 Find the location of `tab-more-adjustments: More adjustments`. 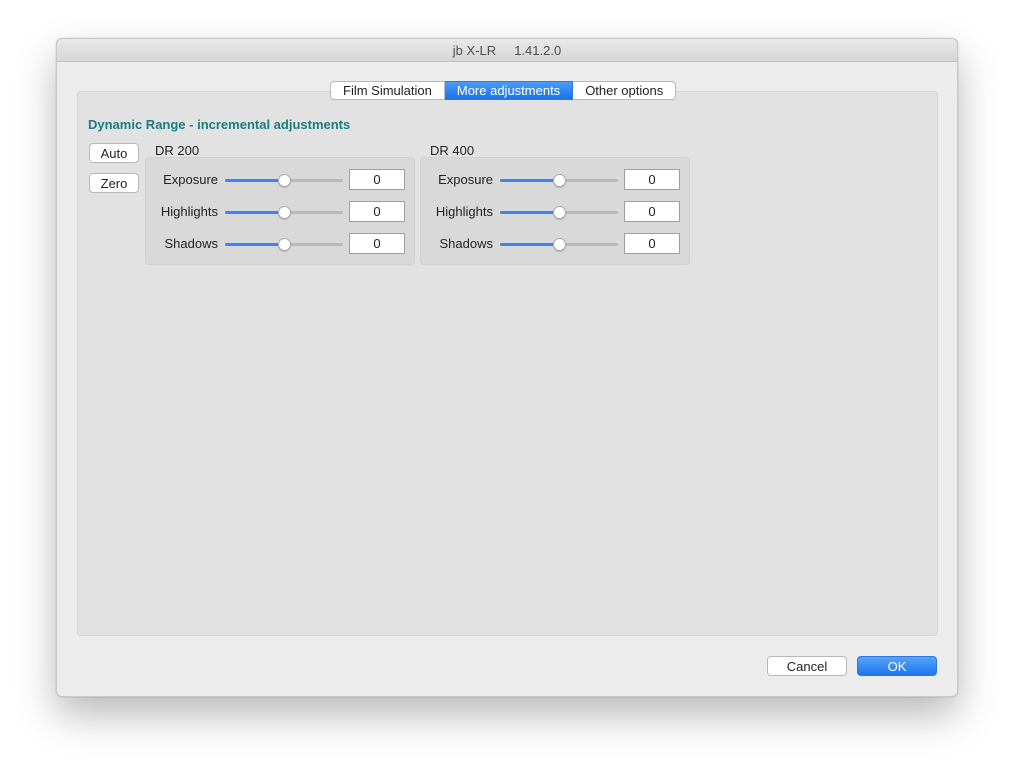

tab-more-adjustments: More adjustments is located at coordinates (509, 90).